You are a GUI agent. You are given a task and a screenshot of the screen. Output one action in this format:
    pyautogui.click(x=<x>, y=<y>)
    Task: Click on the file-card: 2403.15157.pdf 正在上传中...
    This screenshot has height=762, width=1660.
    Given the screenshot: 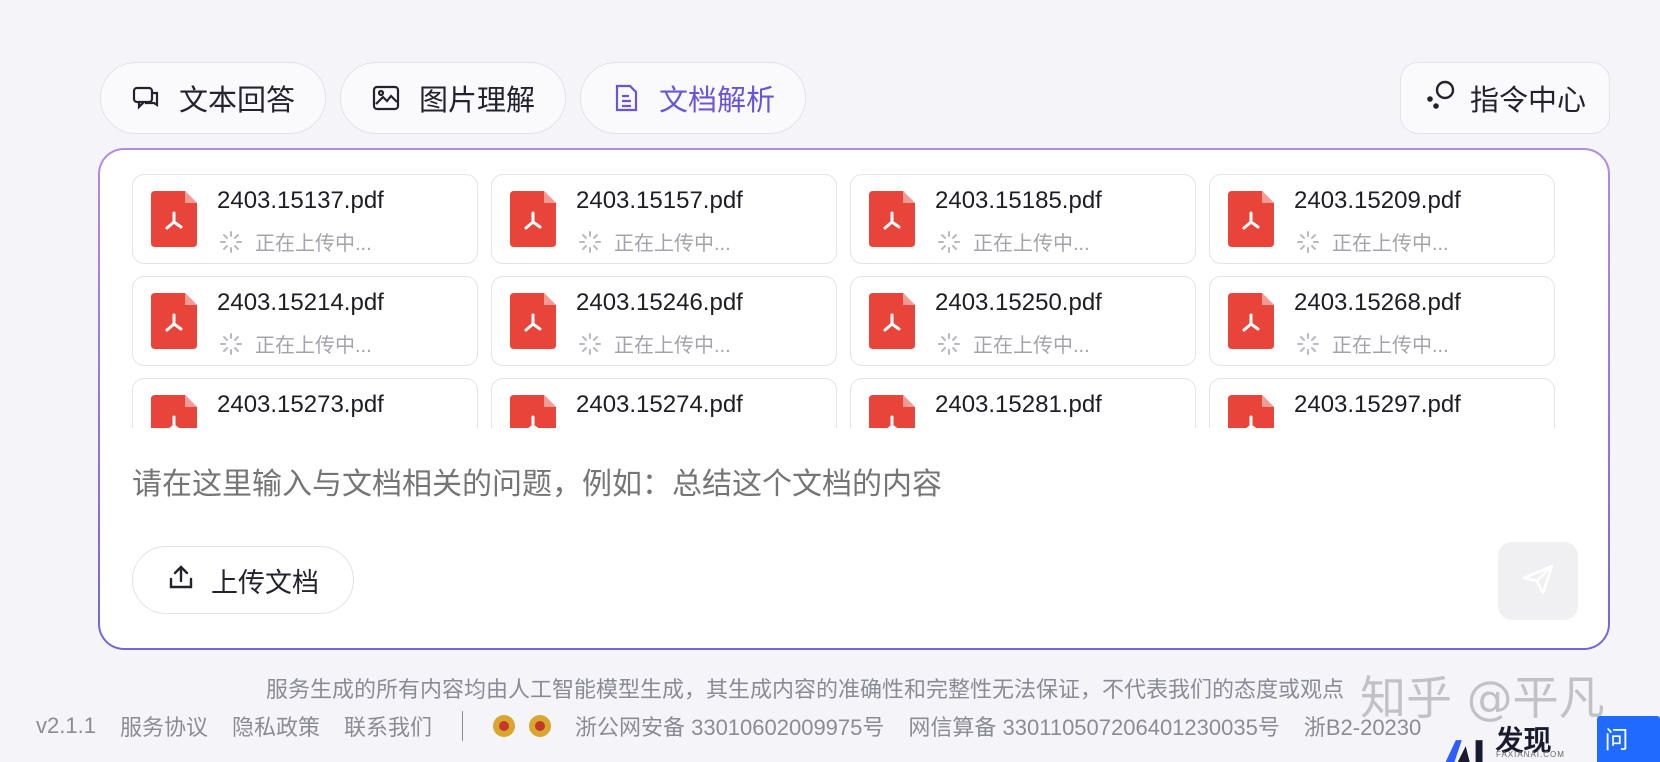 What is the action you would take?
    pyautogui.click(x=664, y=219)
    